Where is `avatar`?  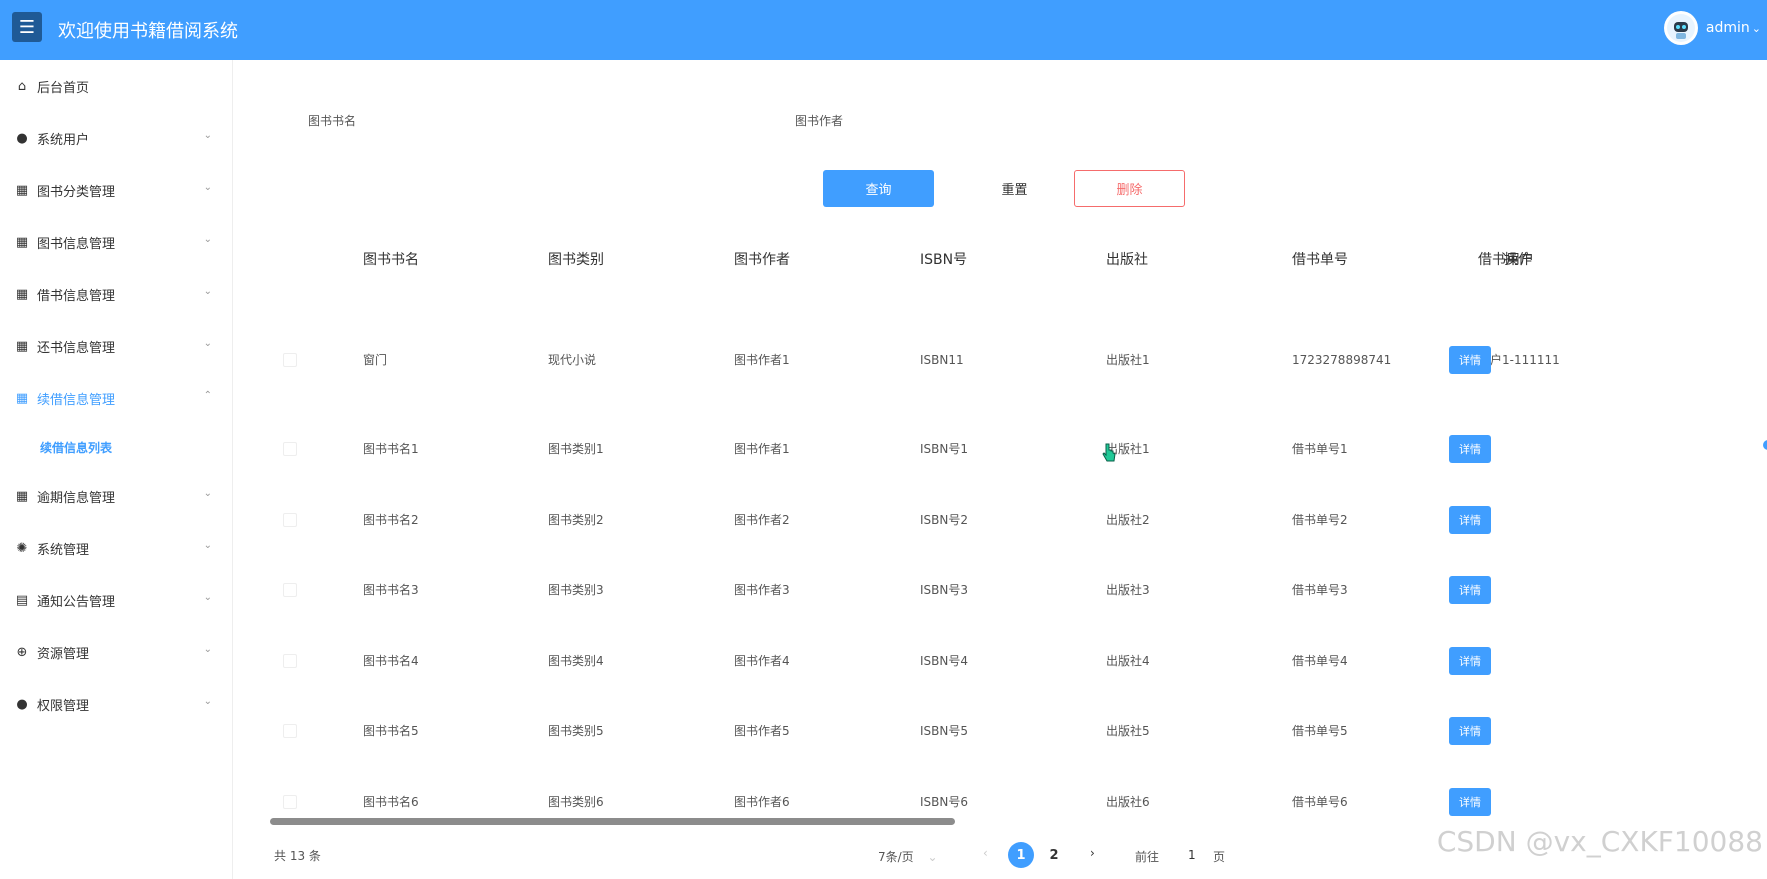
avatar is located at coordinates (1680, 28).